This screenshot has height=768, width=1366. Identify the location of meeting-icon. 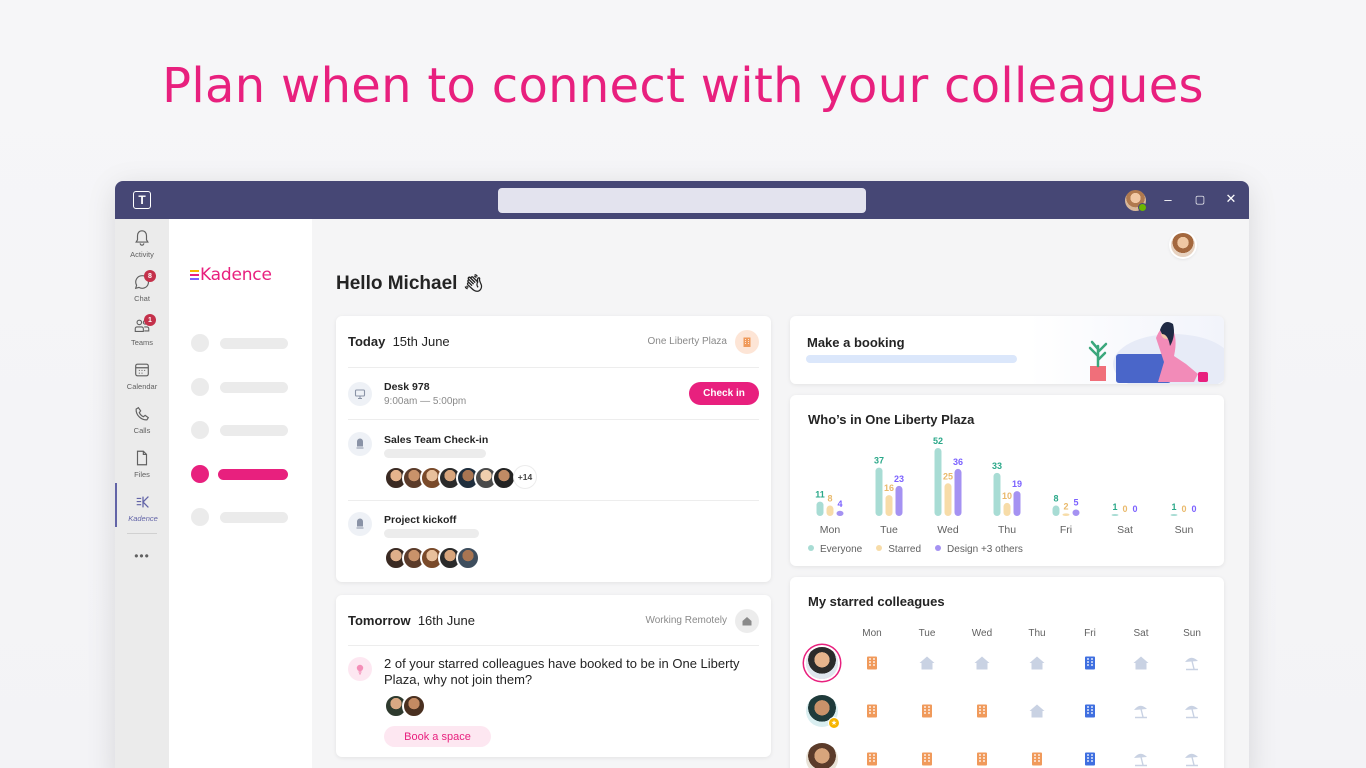
(360, 524).